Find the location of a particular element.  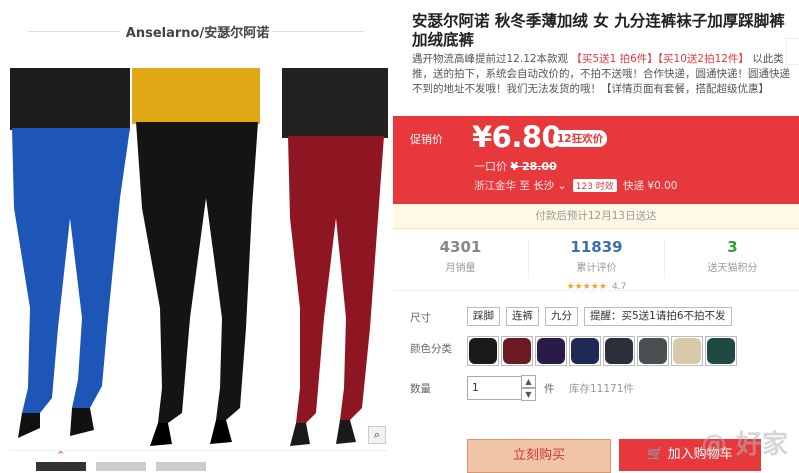

ship-city-select: 长沙 ⌄ is located at coordinates (549, 186).